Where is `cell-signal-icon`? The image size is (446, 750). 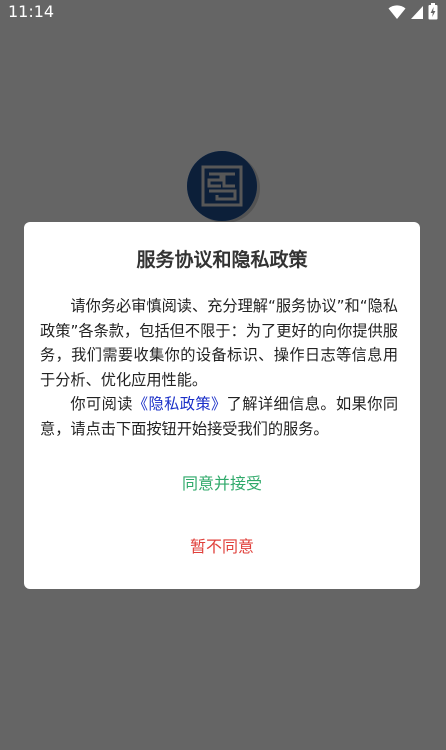
cell-signal-icon is located at coordinates (417, 12).